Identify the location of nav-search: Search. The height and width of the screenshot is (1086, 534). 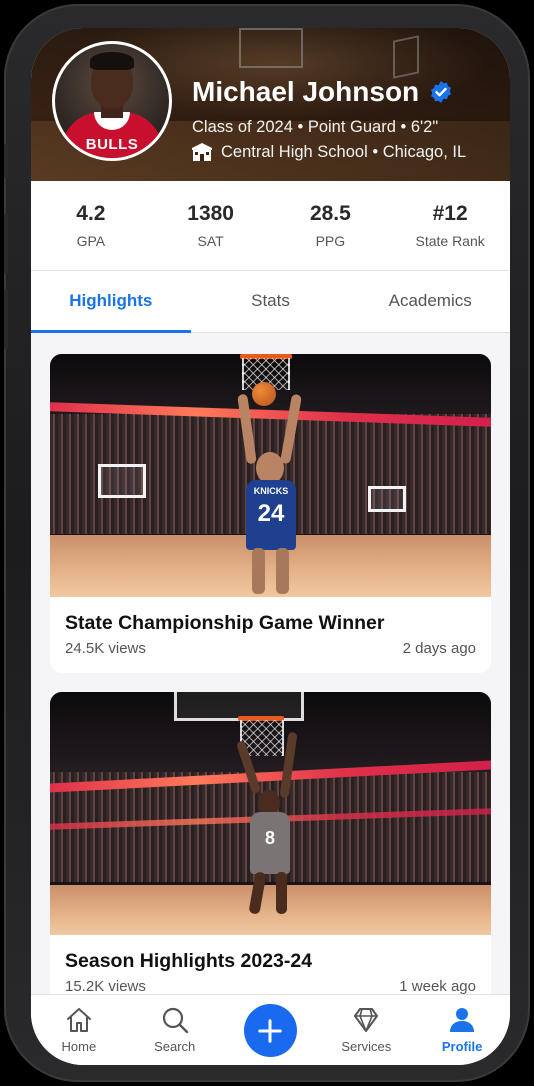
(175, 1030).